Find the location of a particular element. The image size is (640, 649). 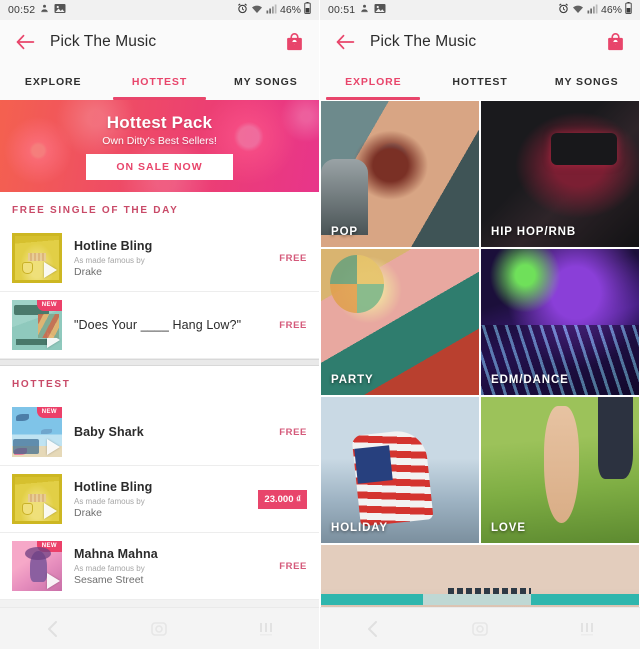

category-label: EDM/DANCE is located at coordinates (530, 380).